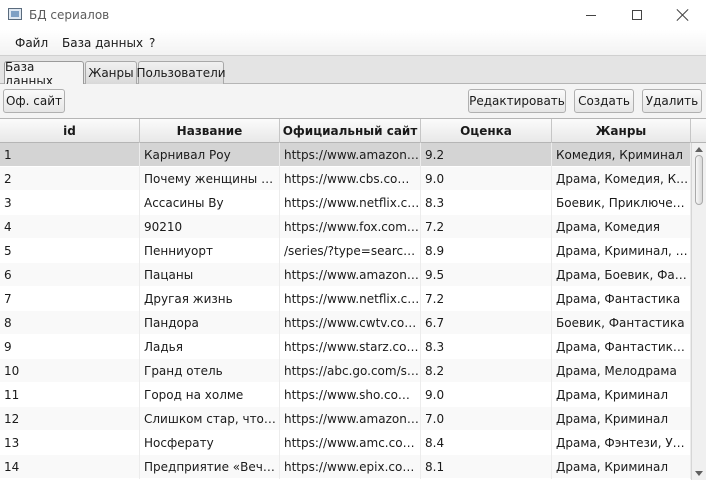 The image size is (706, 480). I want to click on column-header-name: Название, so click(210, 131).